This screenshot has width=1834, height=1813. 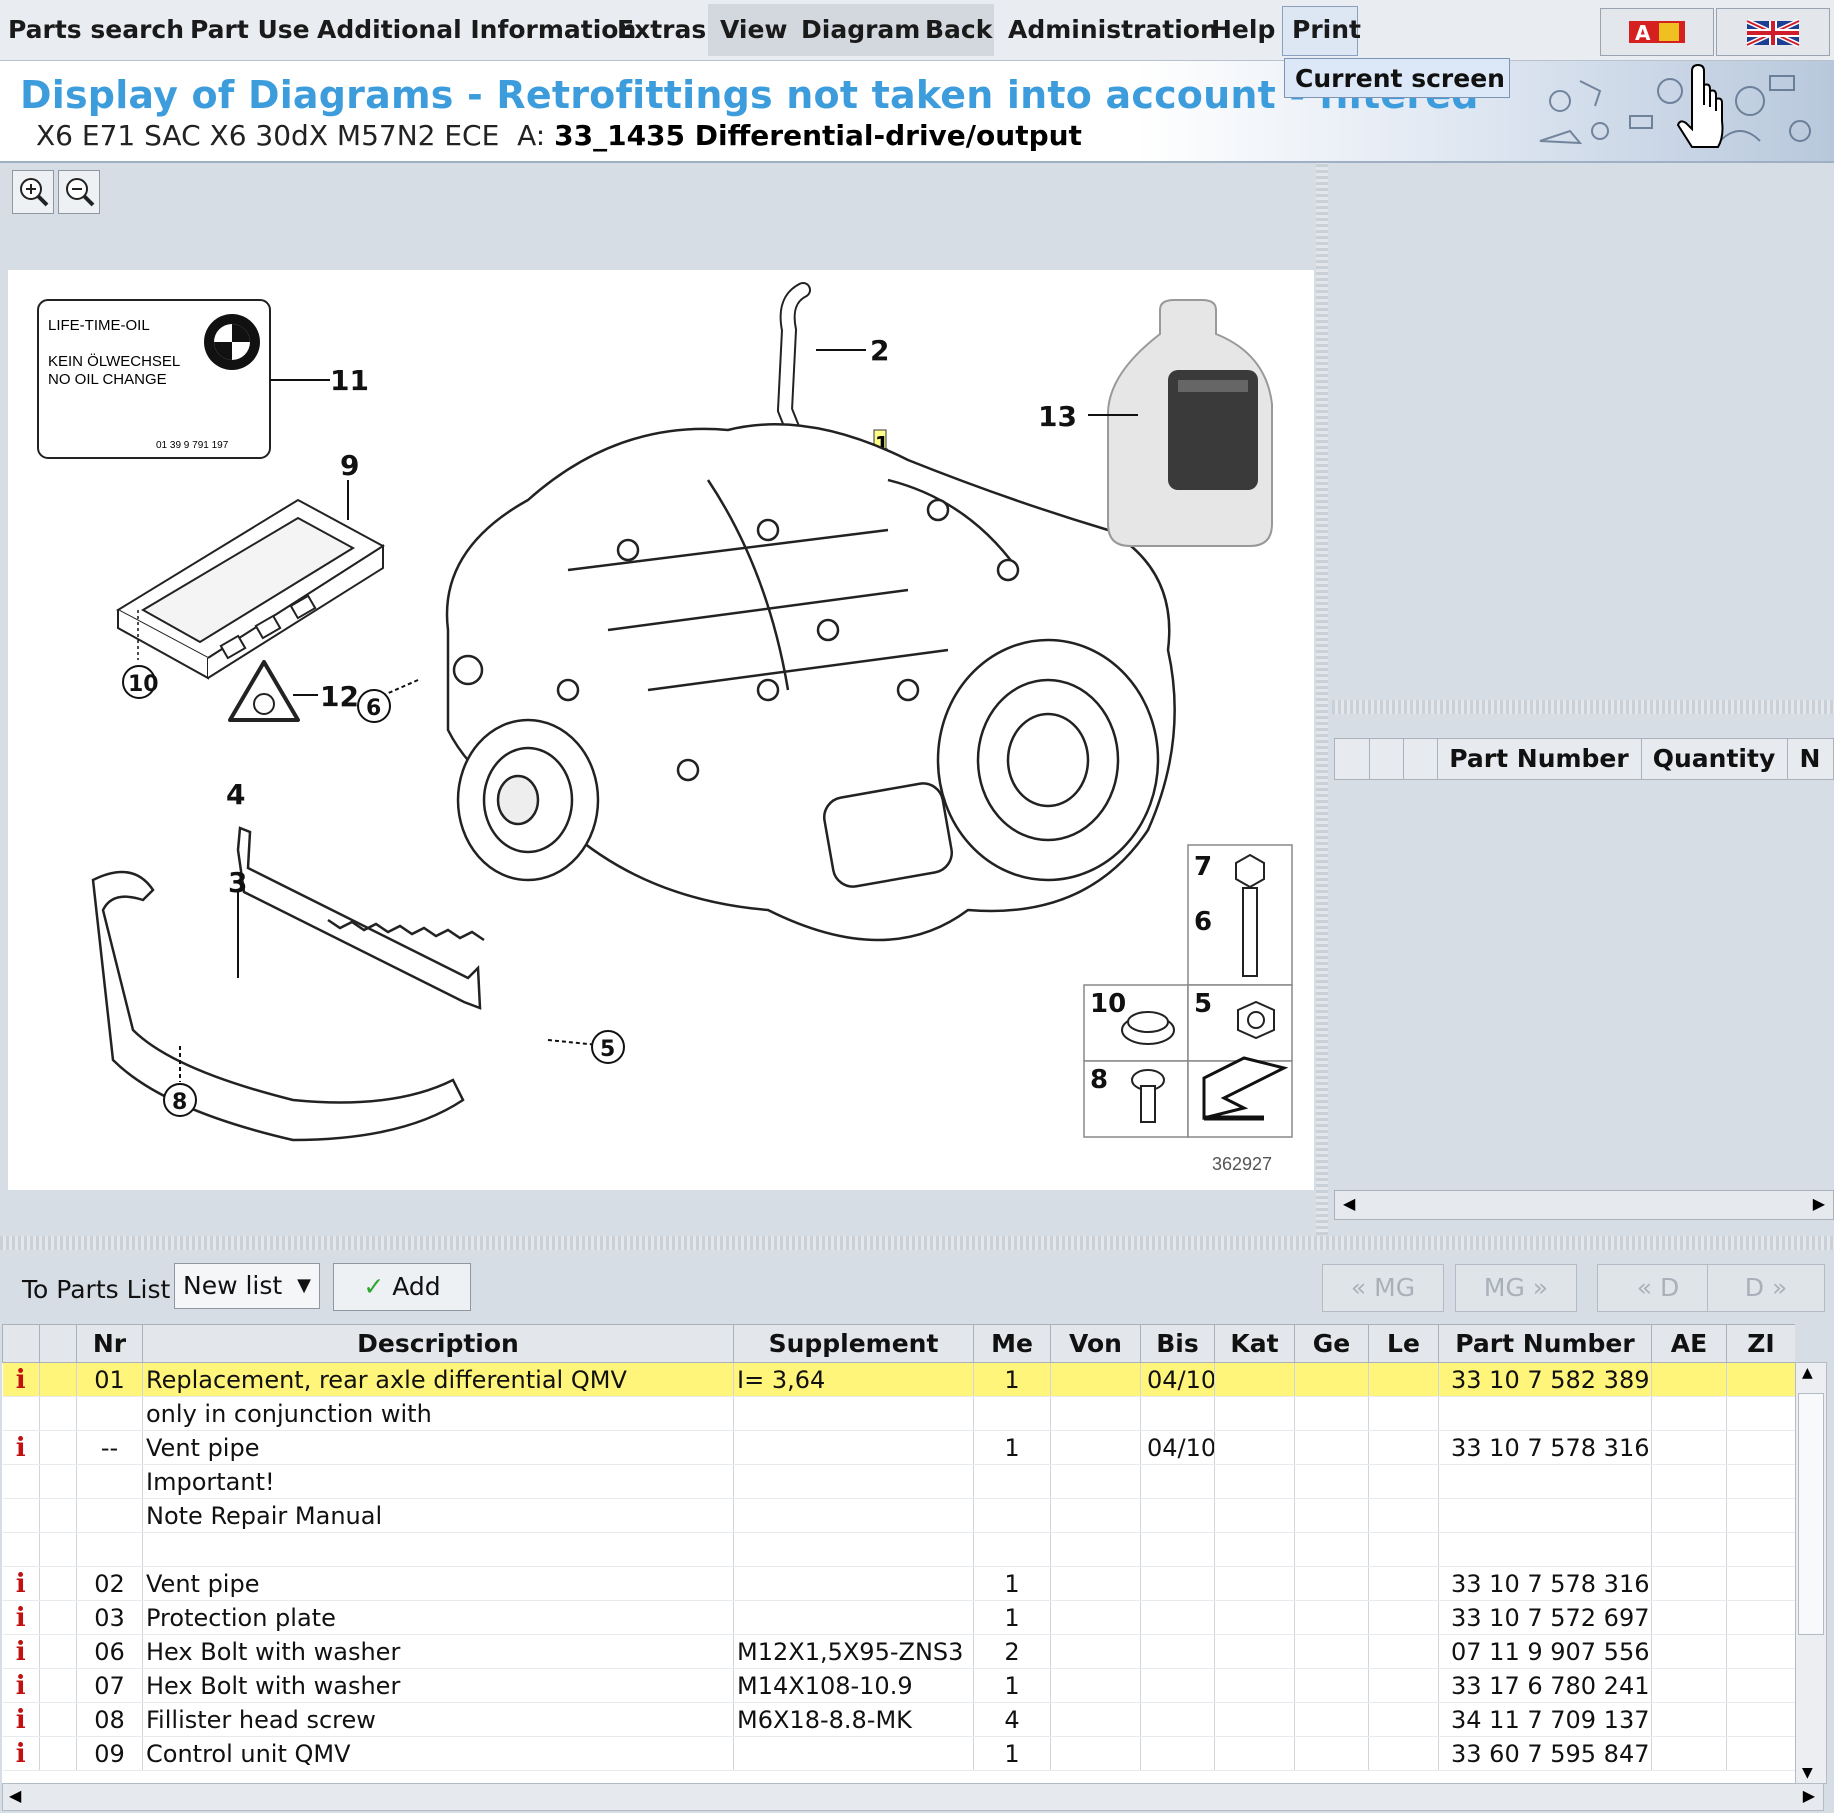 I want to click on grid-label-7: 7, so click(x=1203, y=867).